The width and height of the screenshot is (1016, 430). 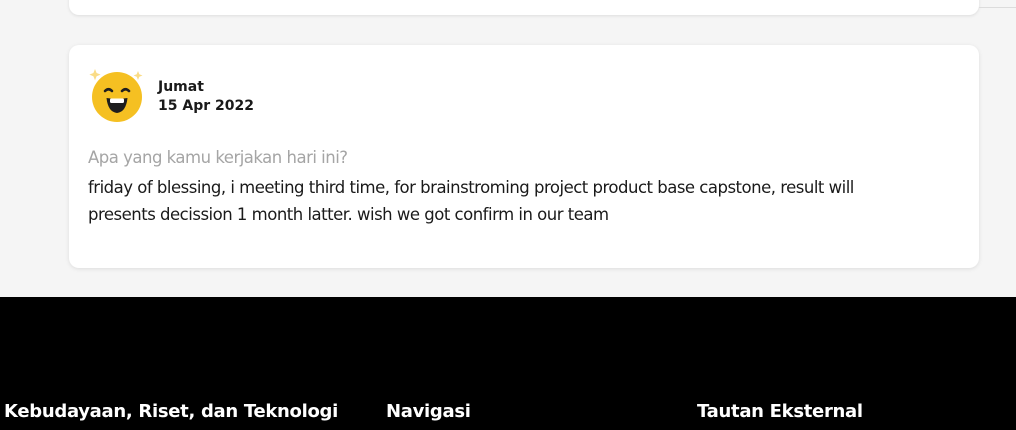 I want to click on previous-journal-card, so click(x=524, y=7).